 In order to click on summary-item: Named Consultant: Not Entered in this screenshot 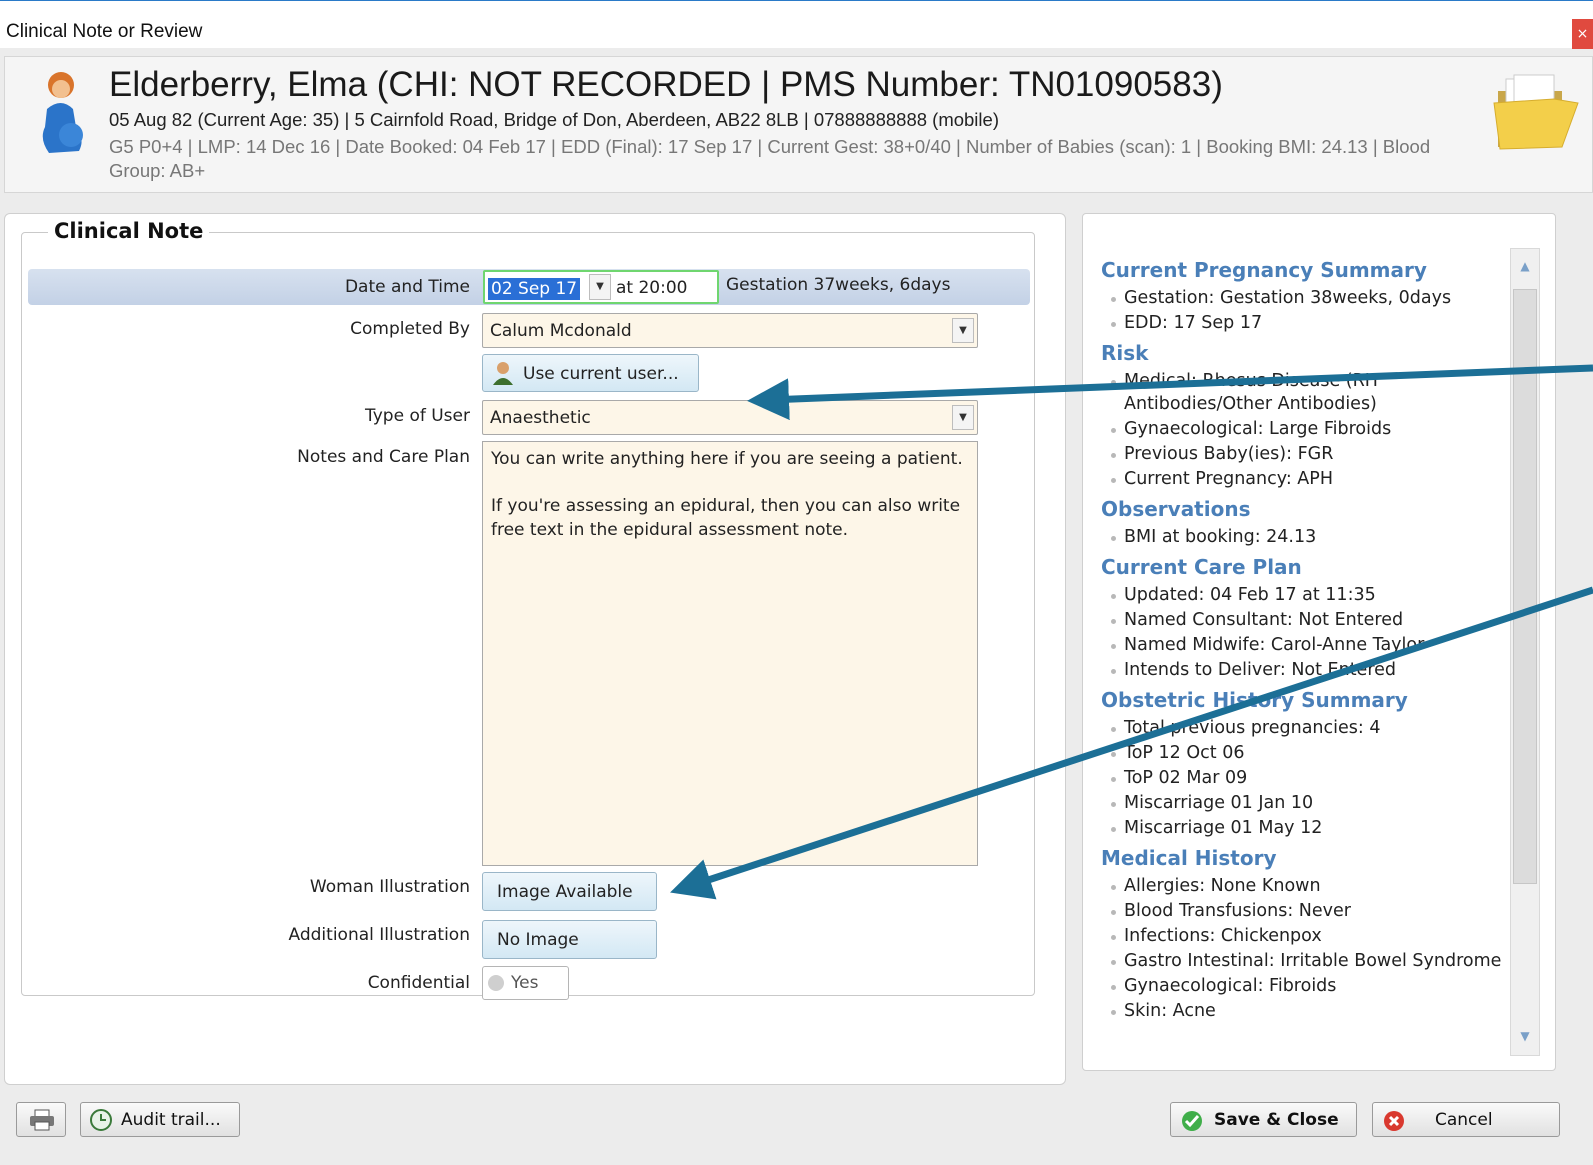, I will do `click(1306, 620)`.